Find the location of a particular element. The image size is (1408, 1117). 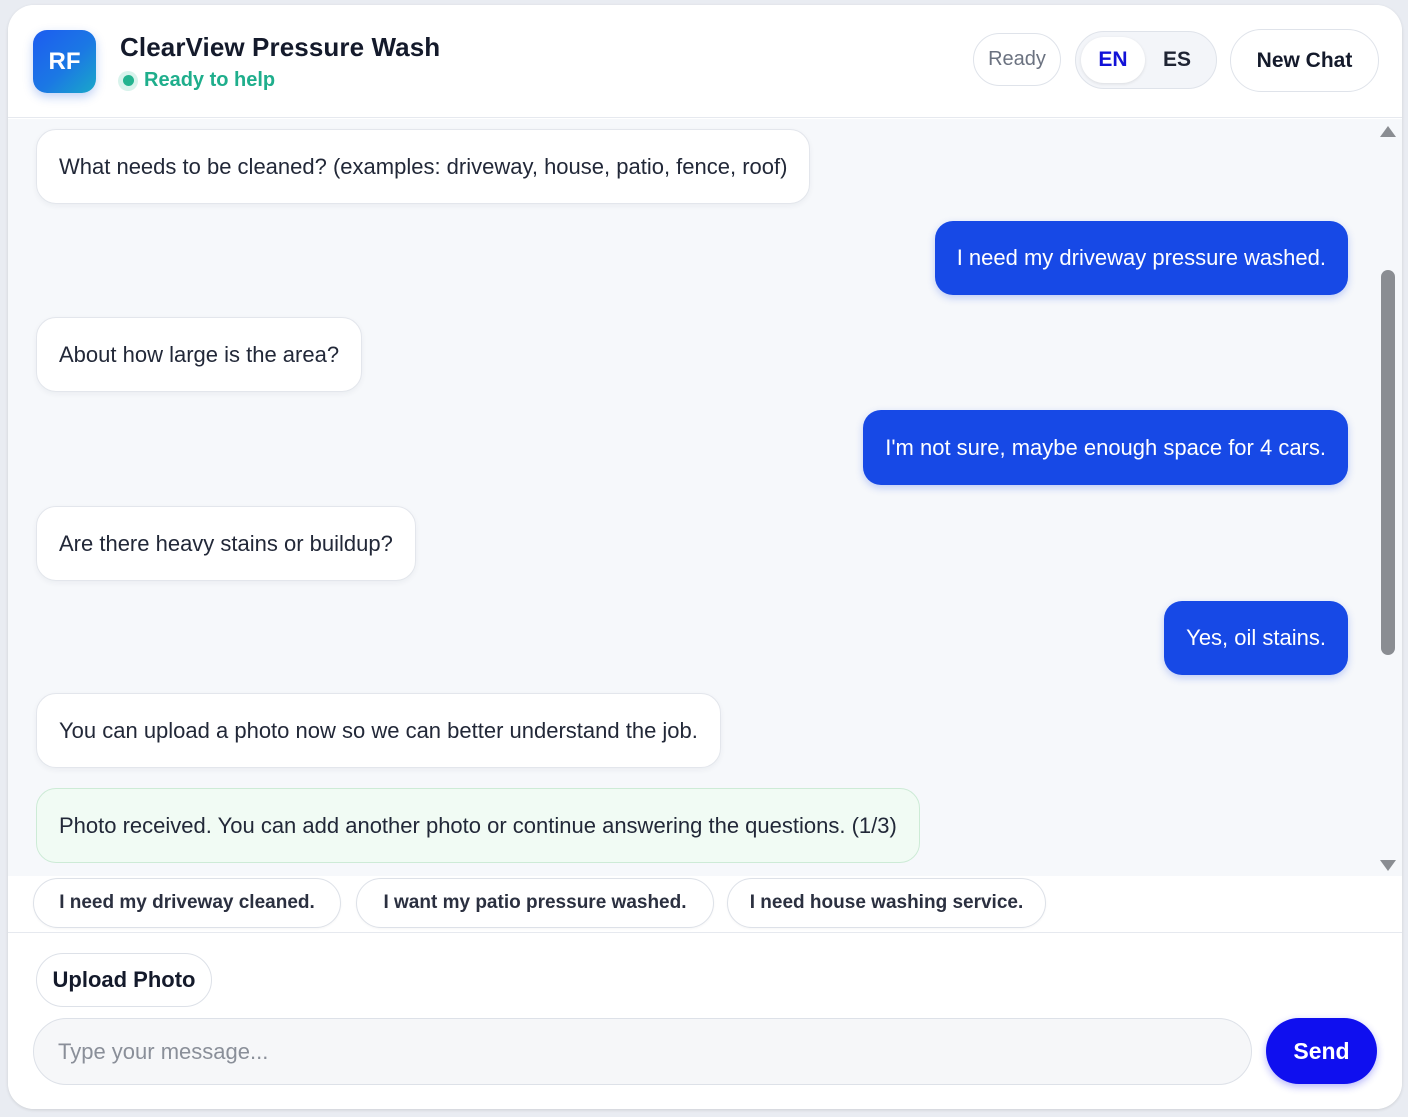

message-input is located at coordinates (642, 1051).